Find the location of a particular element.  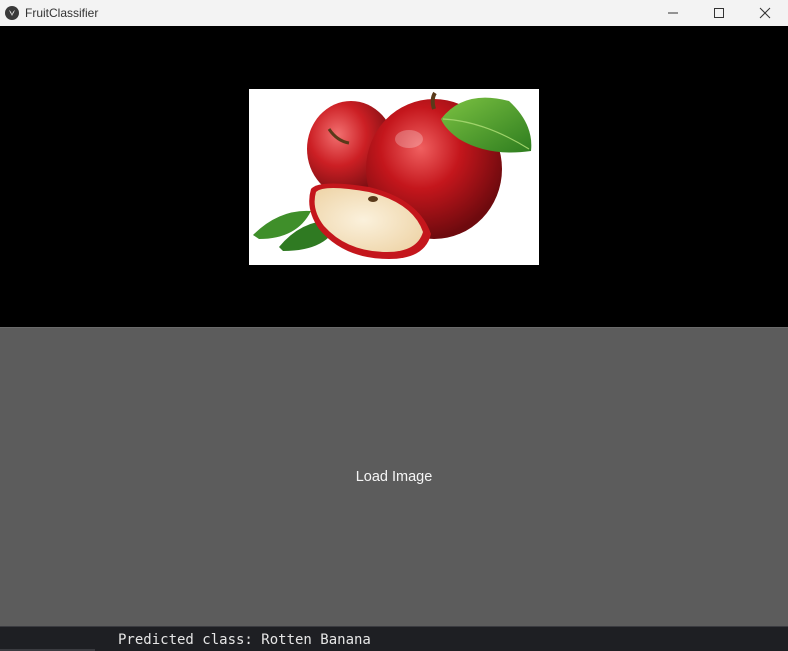

minimize-button is located at coordinates (673, 13).